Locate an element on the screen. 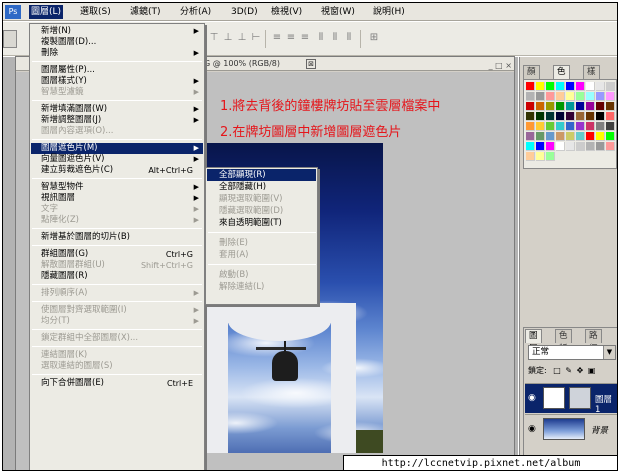 The width and height of the screenshot is (620, 473). layer-menu-item: 連結圖層(K) is located at coordinates (117, 355).